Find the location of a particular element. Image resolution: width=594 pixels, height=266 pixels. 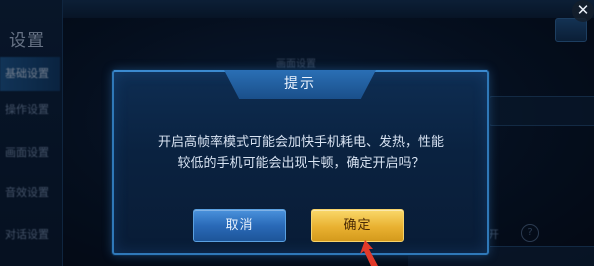

close-icon: ✕ is located at coordinates (583, 11).